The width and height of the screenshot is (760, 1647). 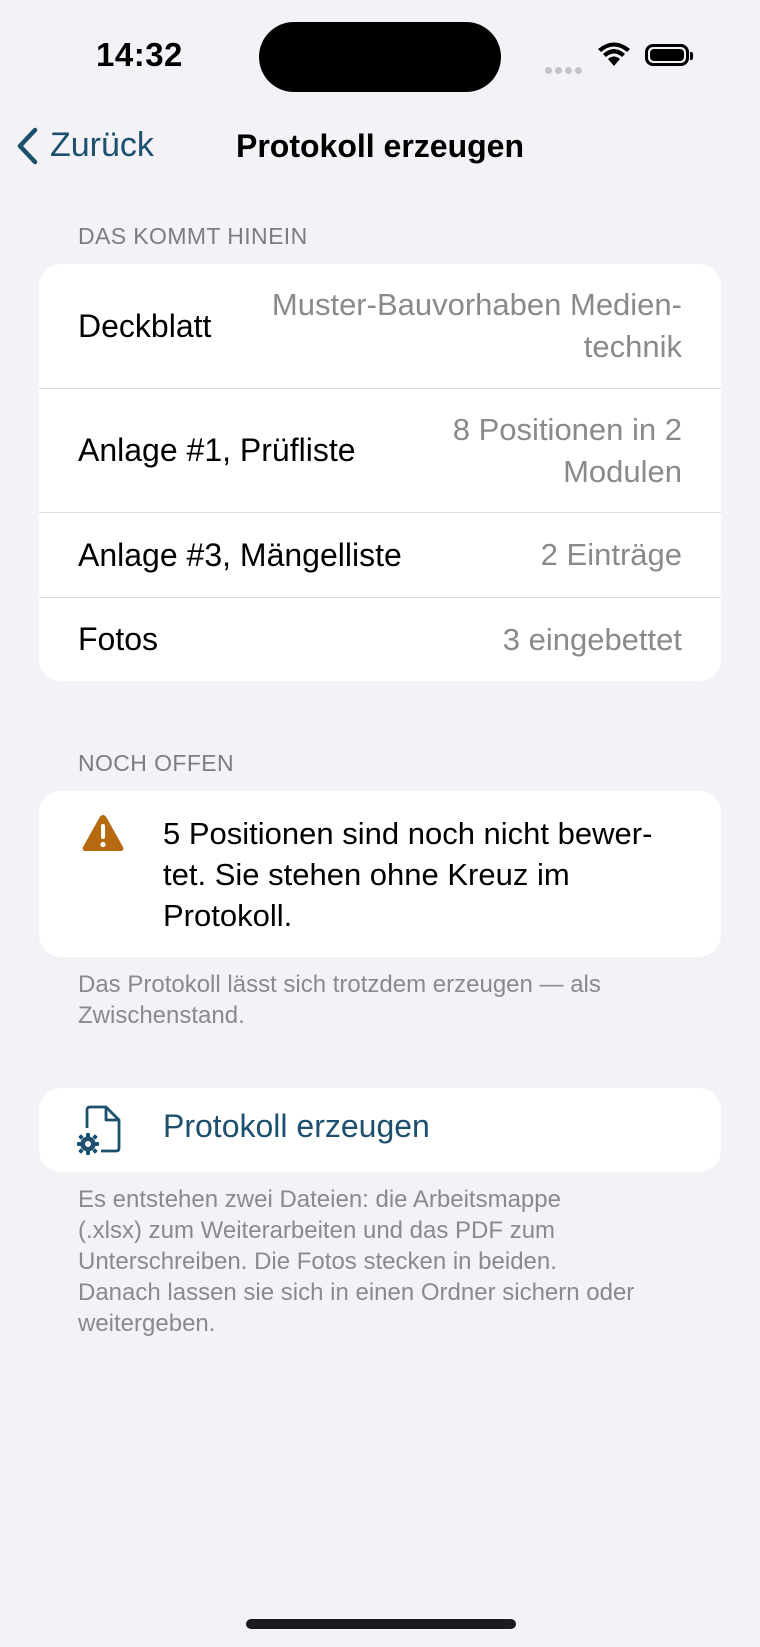 I want to click on contents-row: Fotos 3 eingebettet, so click(x=380, y=639).